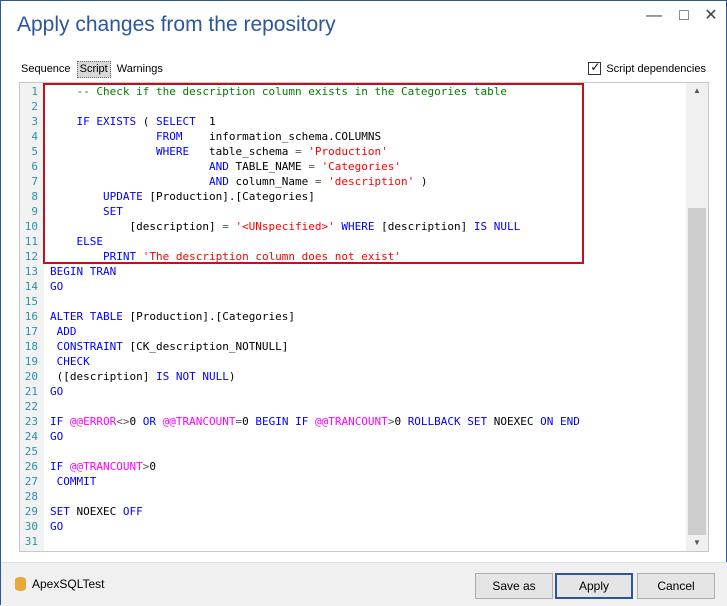  I want to click on line-number: 3, so click(34, 121).